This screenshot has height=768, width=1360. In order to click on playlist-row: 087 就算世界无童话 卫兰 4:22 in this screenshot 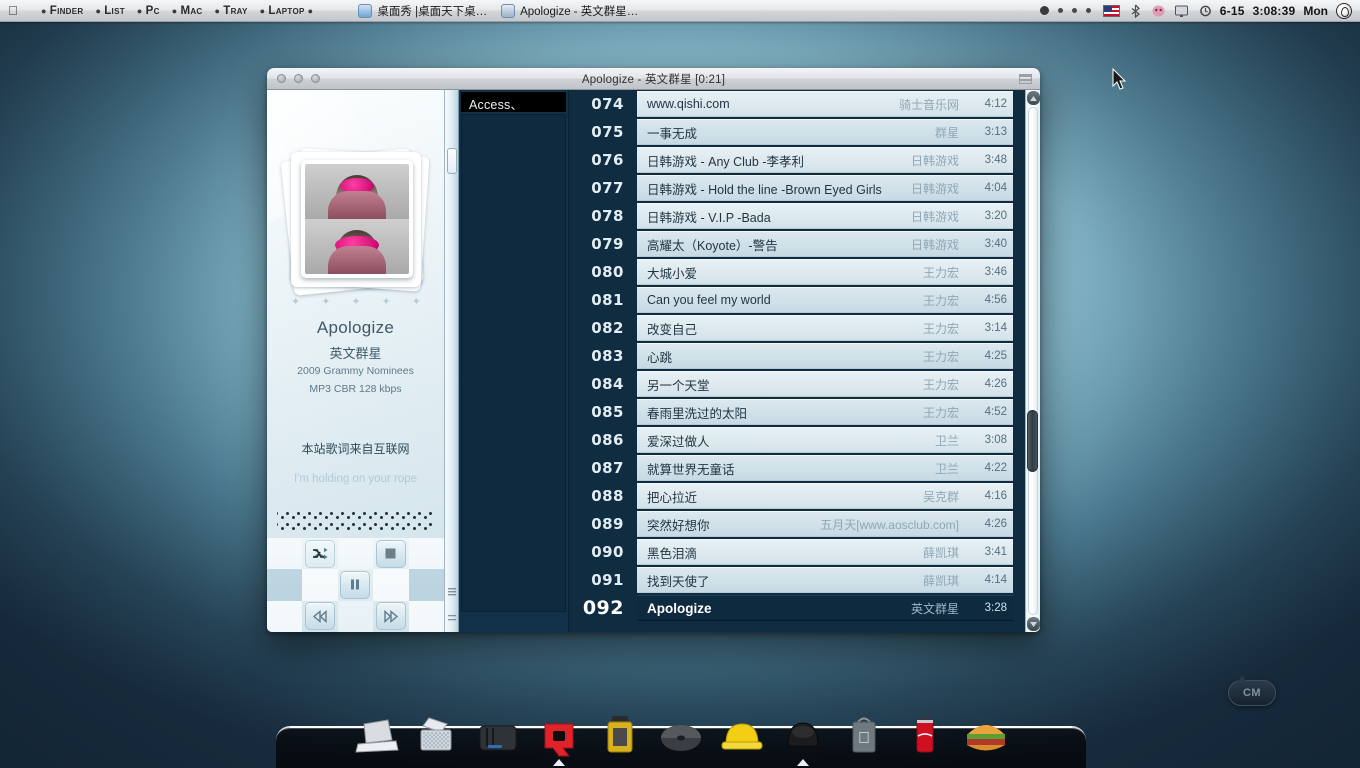, I will do `click(797, 468)`.